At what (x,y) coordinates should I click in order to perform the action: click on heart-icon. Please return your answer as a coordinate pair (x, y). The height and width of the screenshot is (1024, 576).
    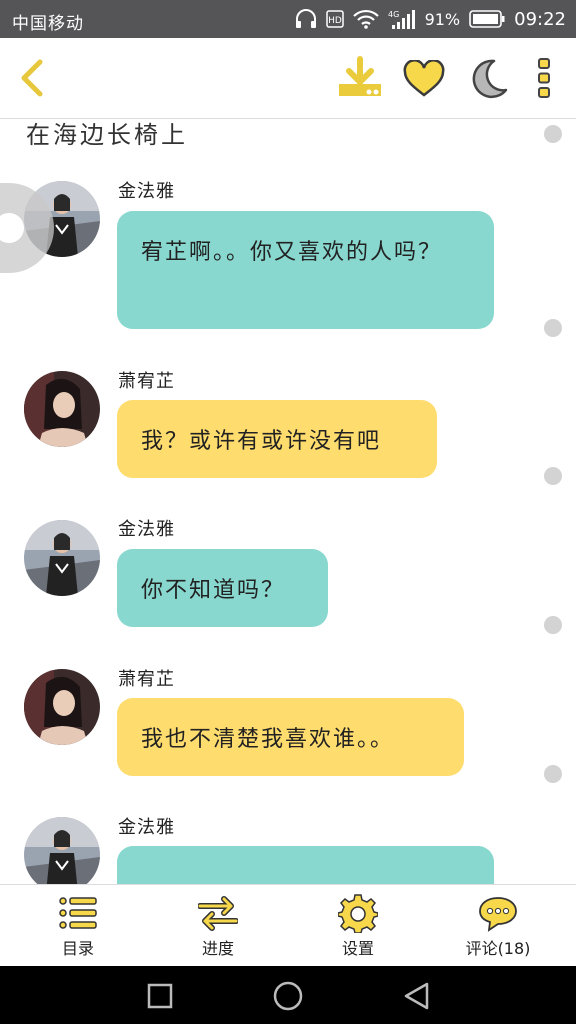
    Looking at the image, I should click on (424, 78).